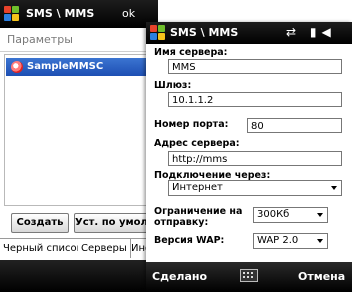  Describe the element at coordinates (79, 276) in the screenshot. I see `back-command-bar` at that location.